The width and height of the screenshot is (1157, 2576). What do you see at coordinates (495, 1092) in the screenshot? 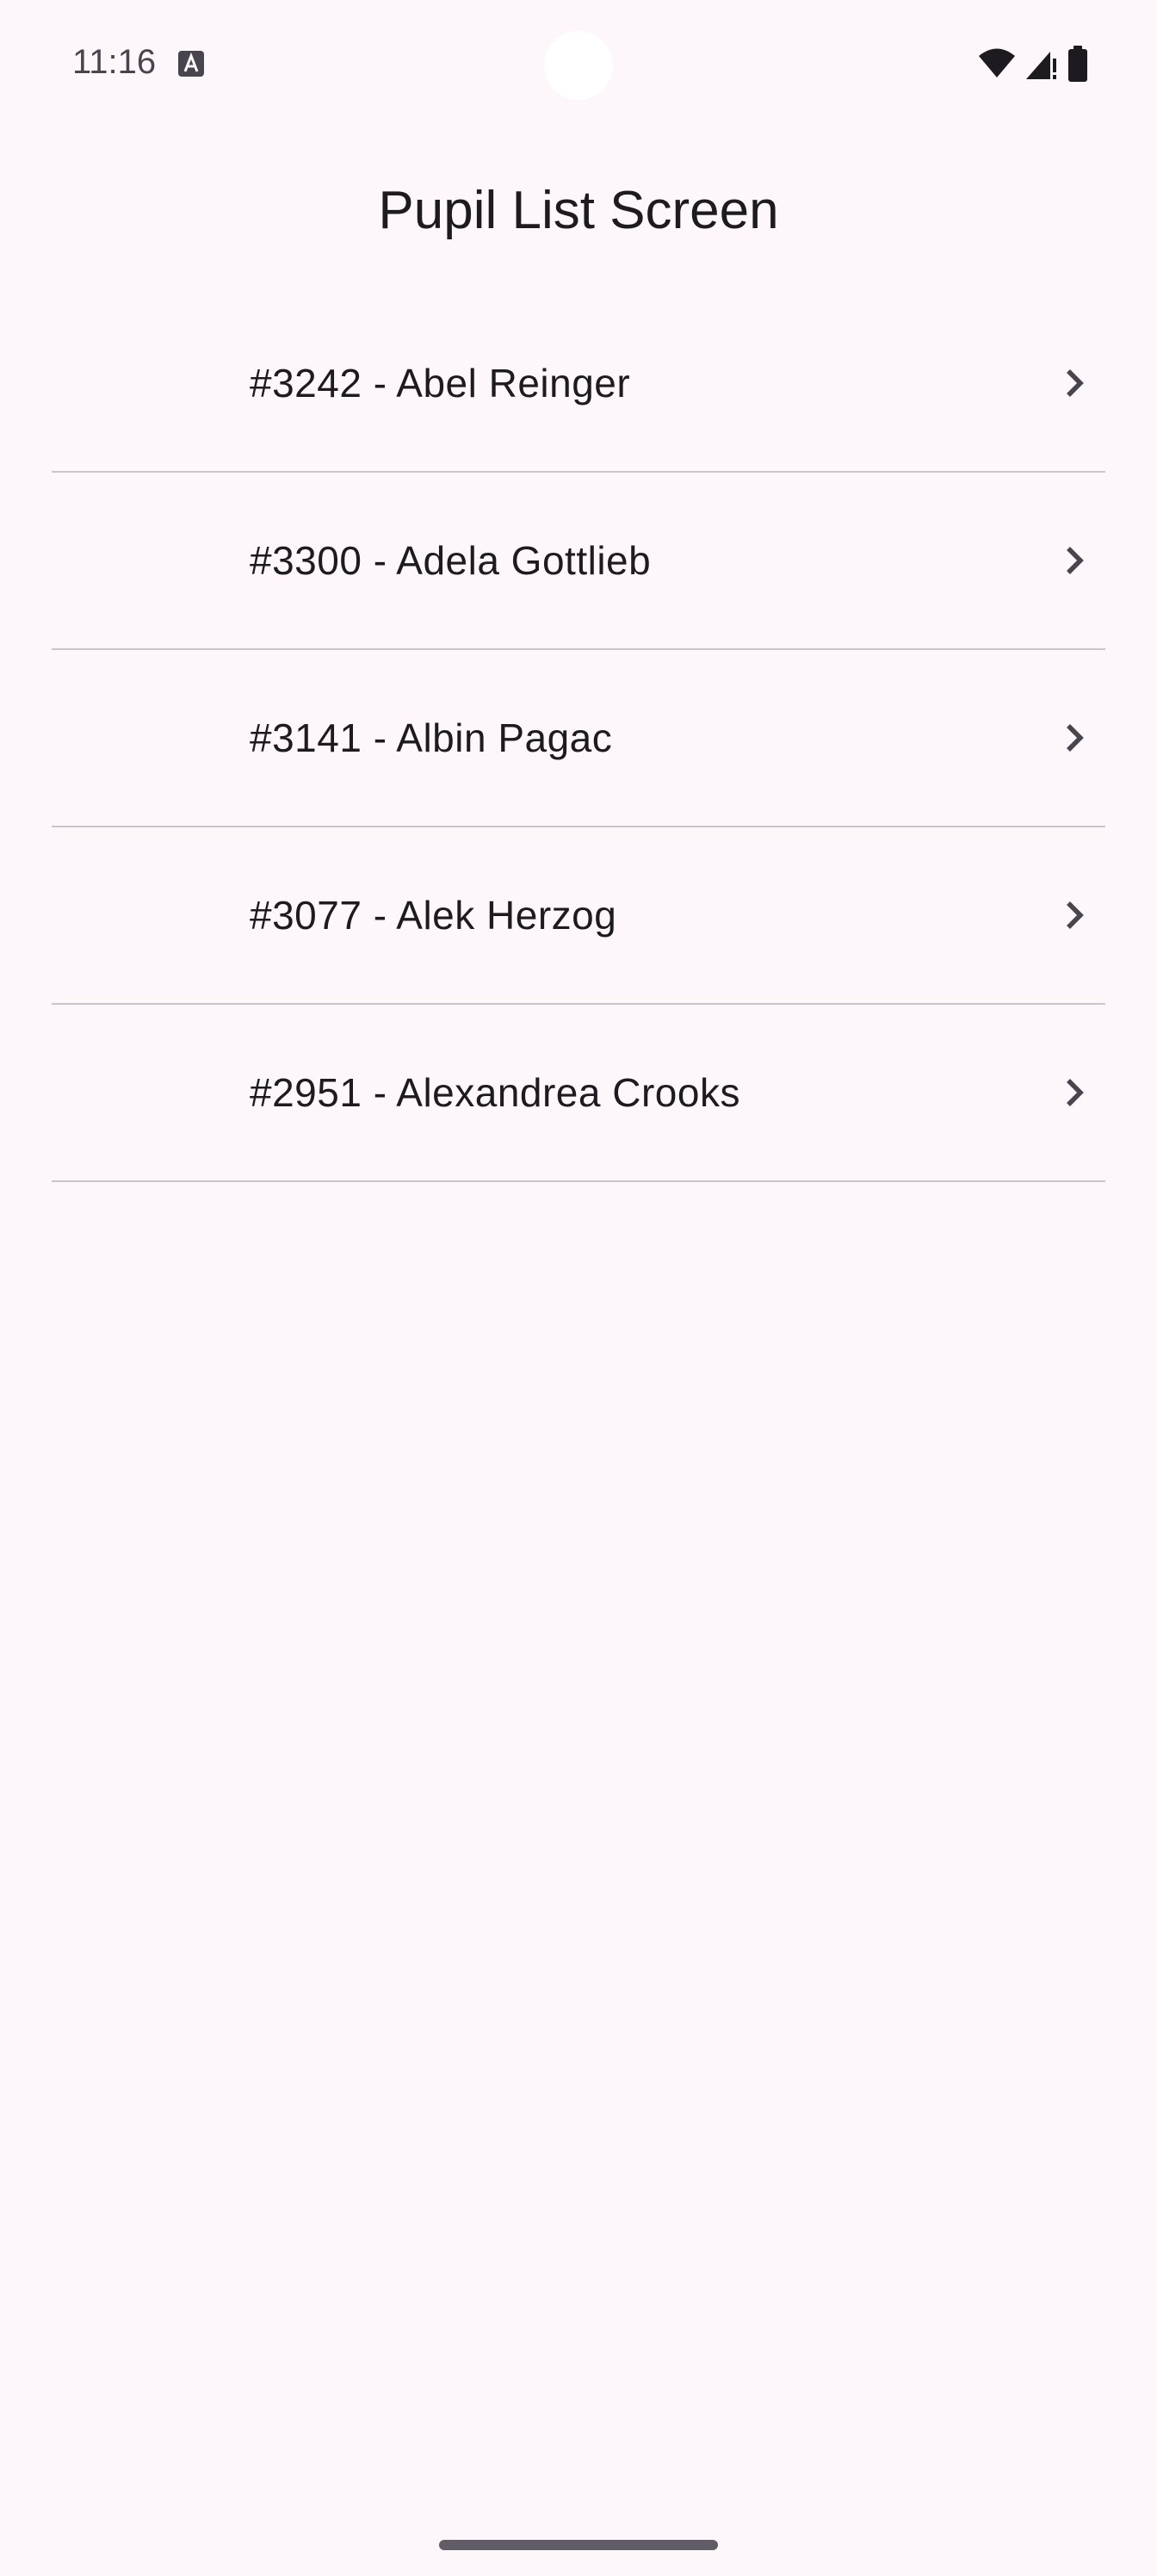
I see `pupil-label: #2951 - Alexandrea Crooks` at bounding box center [495, 1092].